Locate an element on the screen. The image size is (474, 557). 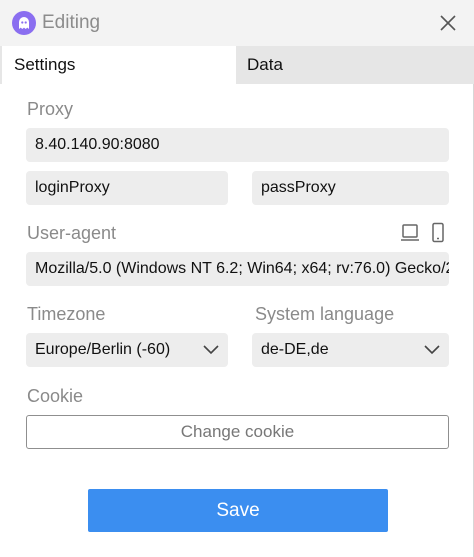
tab-bar: Settings Data is located at coordinates (237, 65).